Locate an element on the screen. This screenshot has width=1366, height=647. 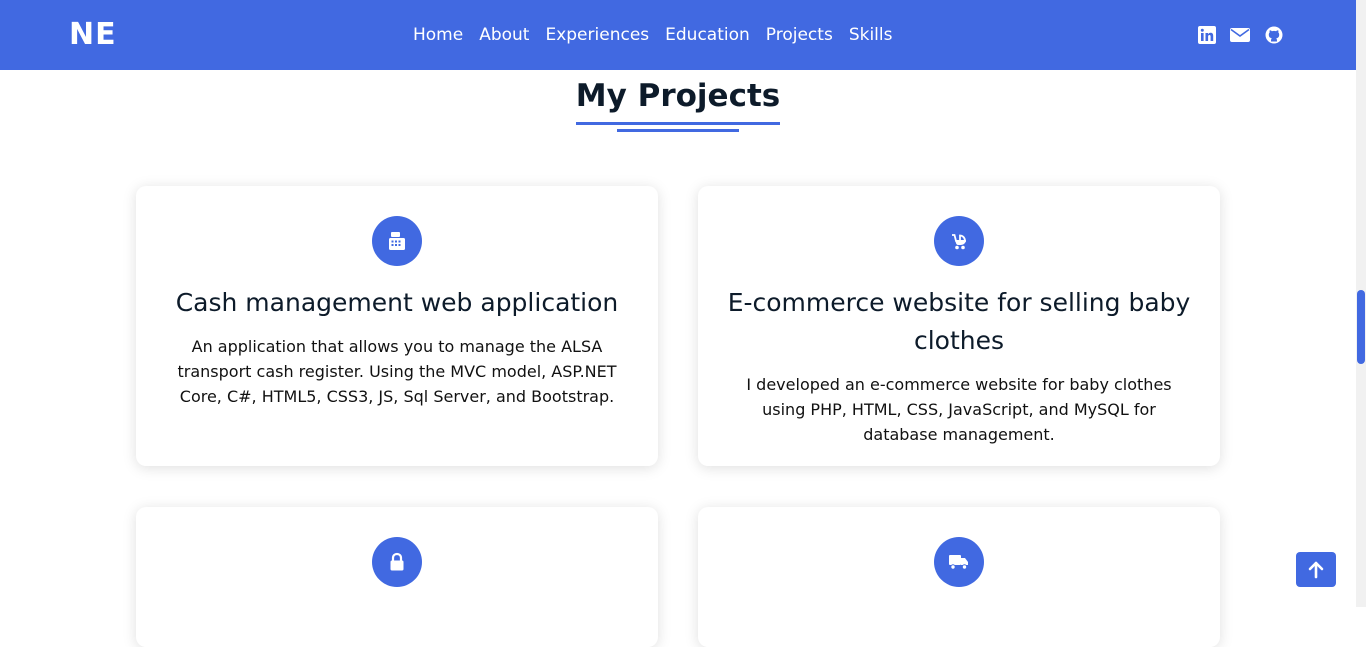
section-title: My Projects is located at coordinates (678, 100).